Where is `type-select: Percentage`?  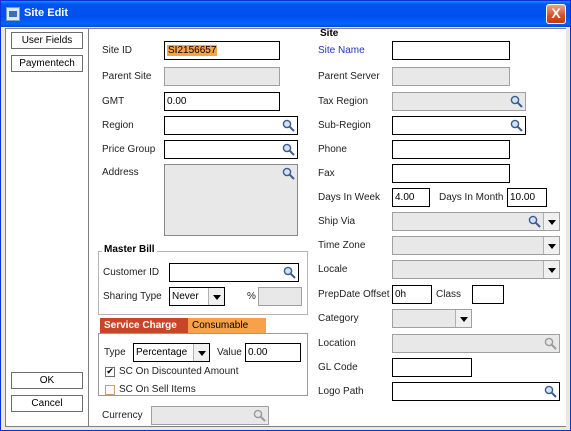
type-select: Percentage is located at coordinates (171, 352).